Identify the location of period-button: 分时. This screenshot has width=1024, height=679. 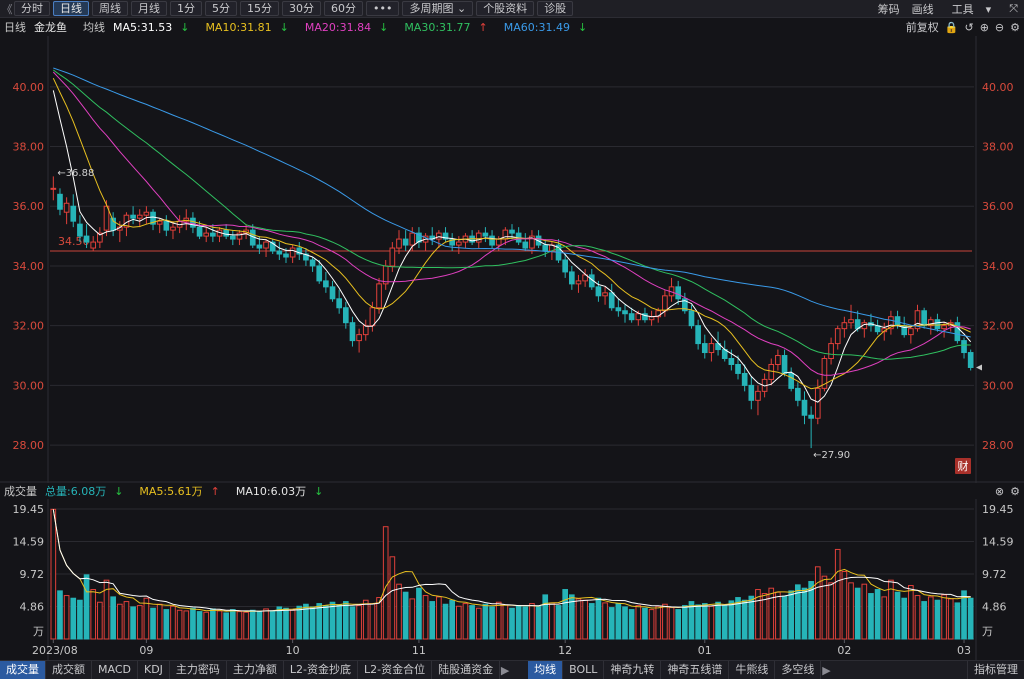
(32, 8).